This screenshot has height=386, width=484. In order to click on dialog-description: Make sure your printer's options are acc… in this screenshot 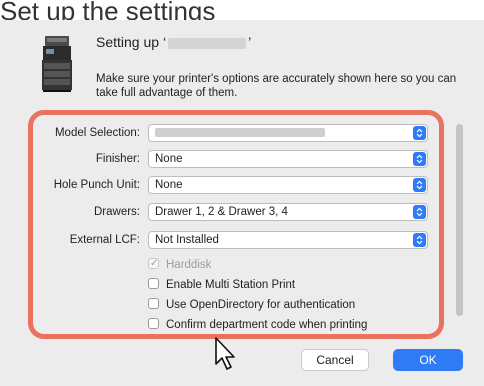, I will do `click(276, 86)`.